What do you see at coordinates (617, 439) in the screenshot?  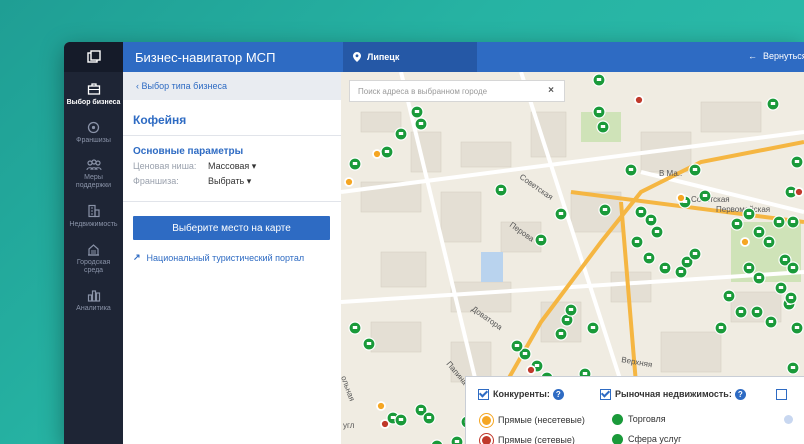 I see `star-marker-icon` at bounding box center [617, 439].